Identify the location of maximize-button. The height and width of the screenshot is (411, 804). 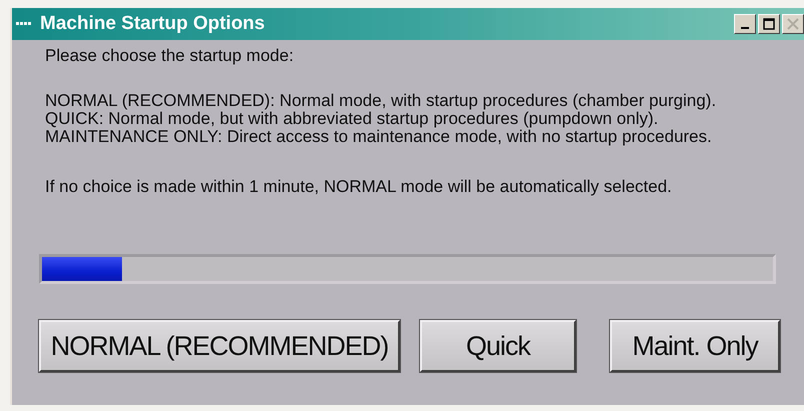
(769, 24).